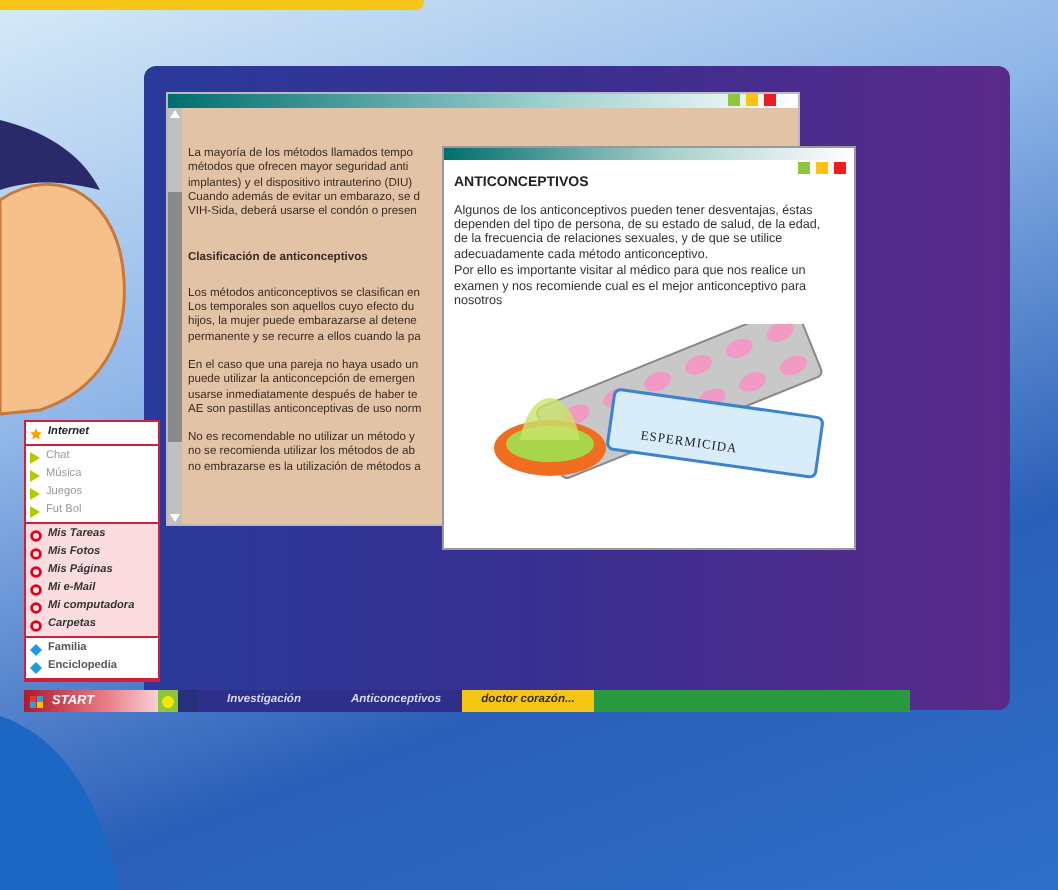 The height and width of the screenshot is (890, 1058). I want to click on windows-logo-icon, so click(37, 701).